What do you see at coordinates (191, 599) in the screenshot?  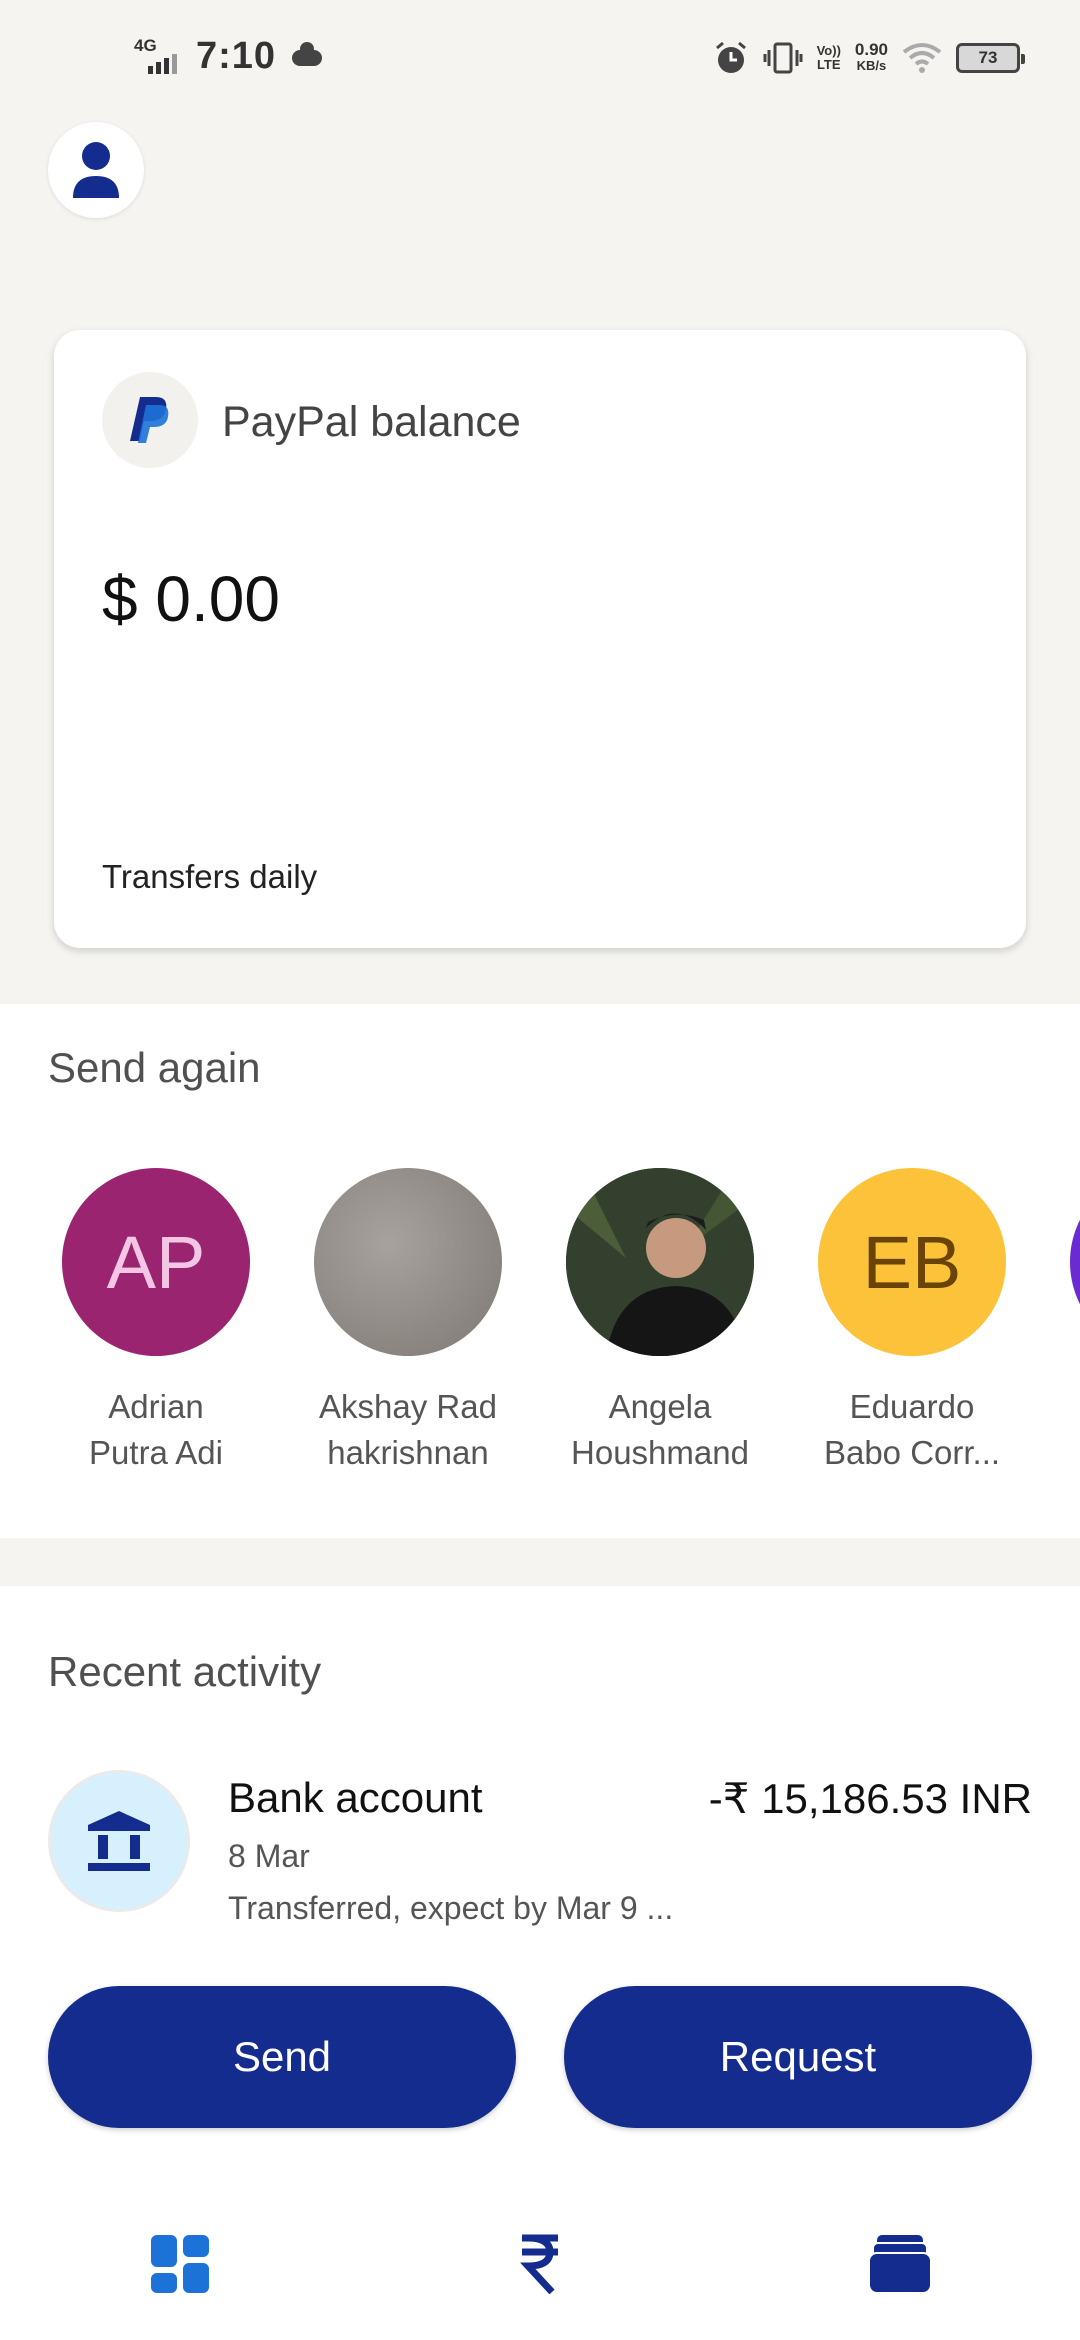 I see `balance-amount: $ 0.00` at bounding box center [191, 599].